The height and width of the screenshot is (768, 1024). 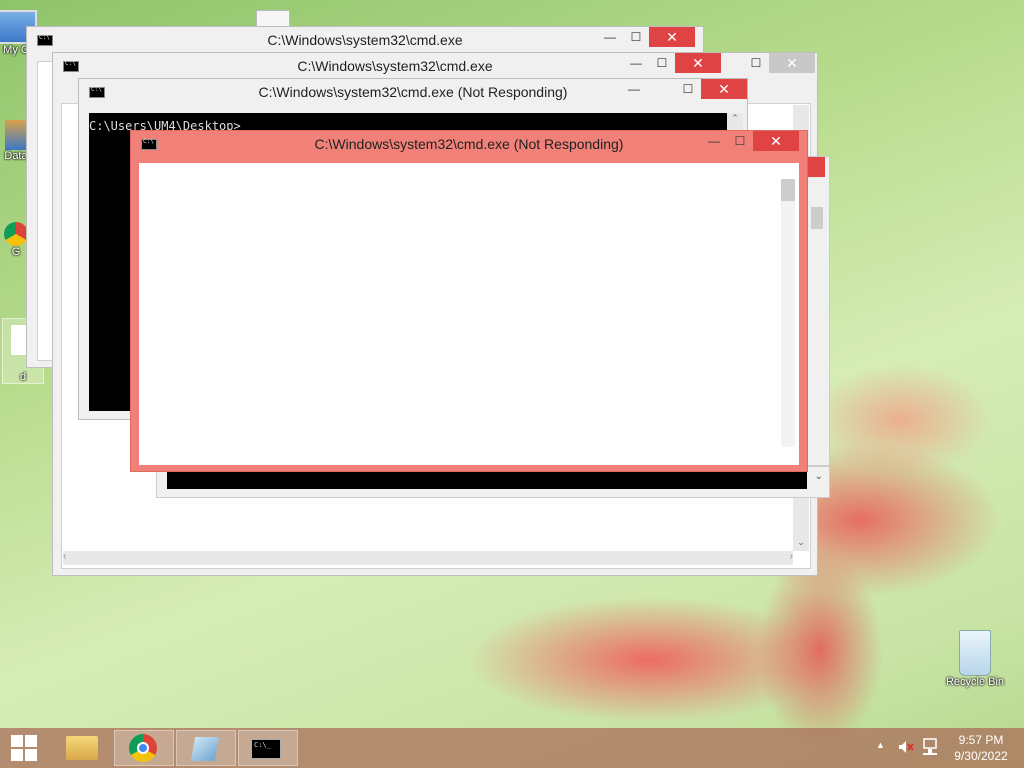 I want to click on clock: 9:57 PM 9/30/2022, so click(x=981, y=748).